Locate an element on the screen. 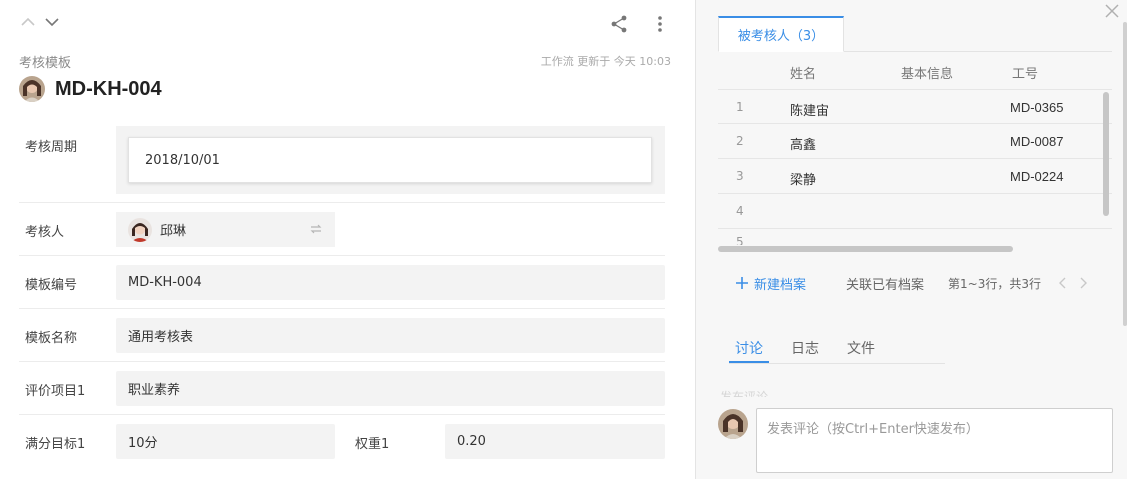 The width and height of the screenshot is (1127, 479). comment-composer: 发表评论（按Ctrl+Enter快速发布） is located at coordinates (911, 438).